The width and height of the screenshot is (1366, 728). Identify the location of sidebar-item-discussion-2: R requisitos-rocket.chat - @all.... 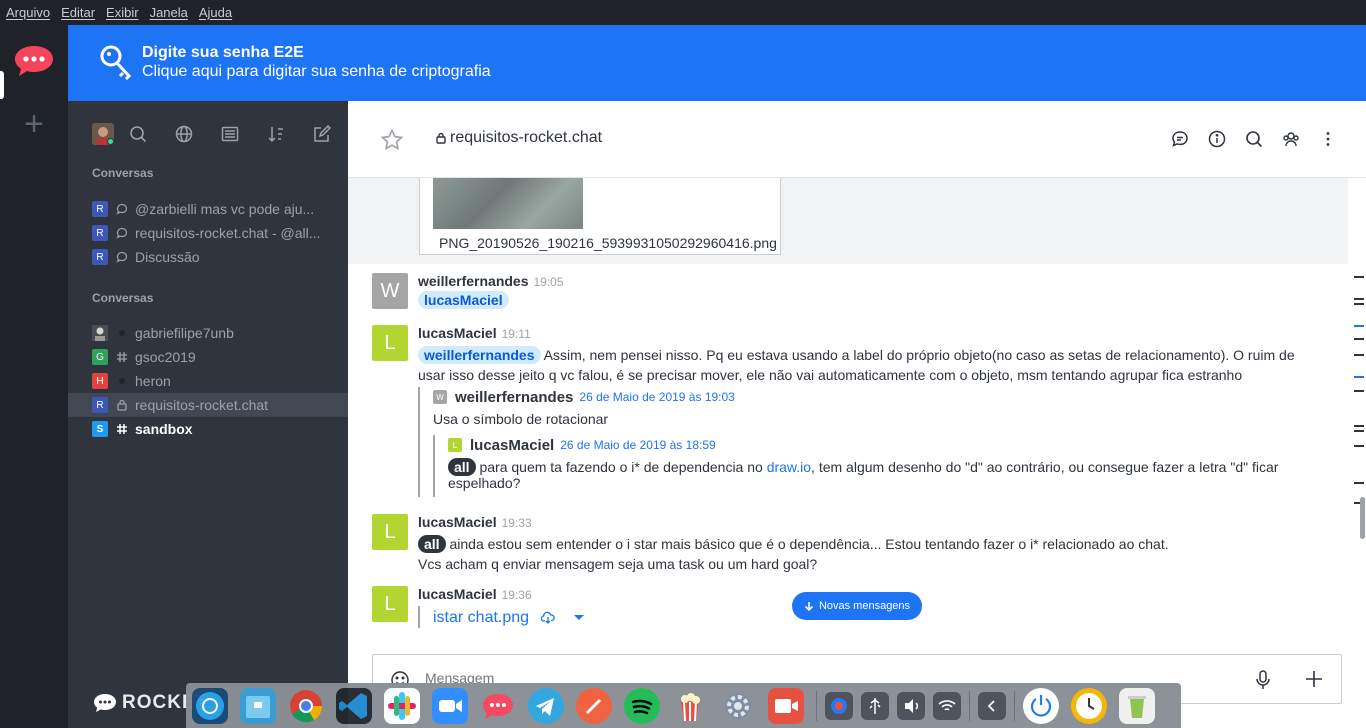
(208, 233).